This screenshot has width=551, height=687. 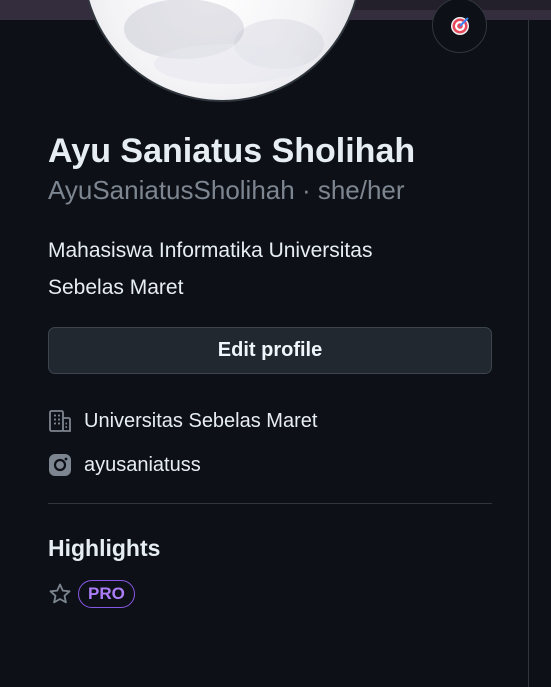 I want to click on instagram-link: ayusaniatuss, so click(x=142, y=465).